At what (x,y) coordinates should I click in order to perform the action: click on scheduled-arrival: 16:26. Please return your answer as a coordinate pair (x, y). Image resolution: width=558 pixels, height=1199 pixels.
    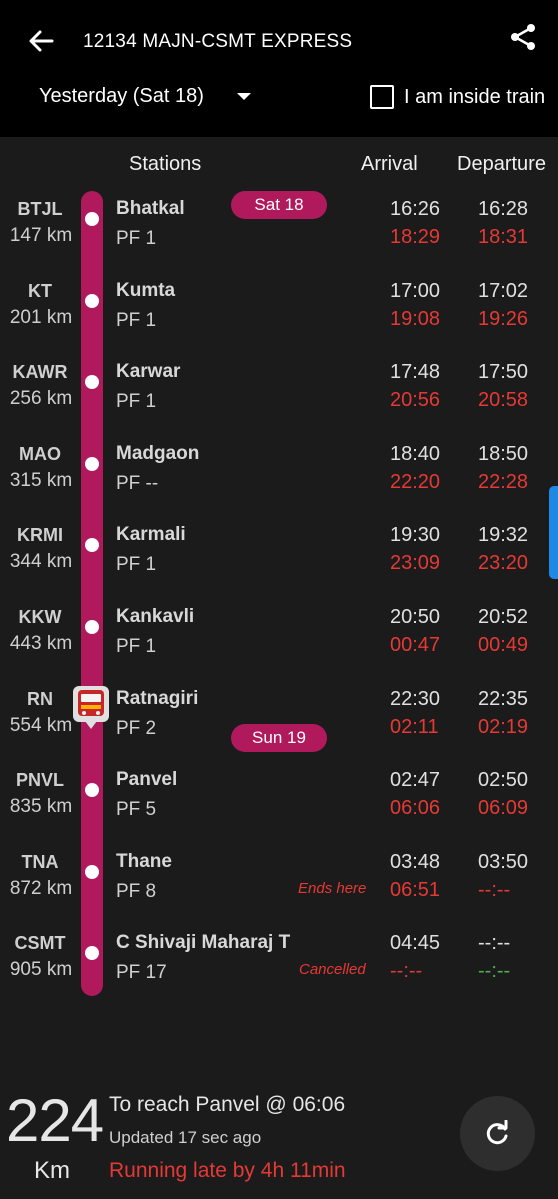
    Looking at the image, I should click on (415, 209).